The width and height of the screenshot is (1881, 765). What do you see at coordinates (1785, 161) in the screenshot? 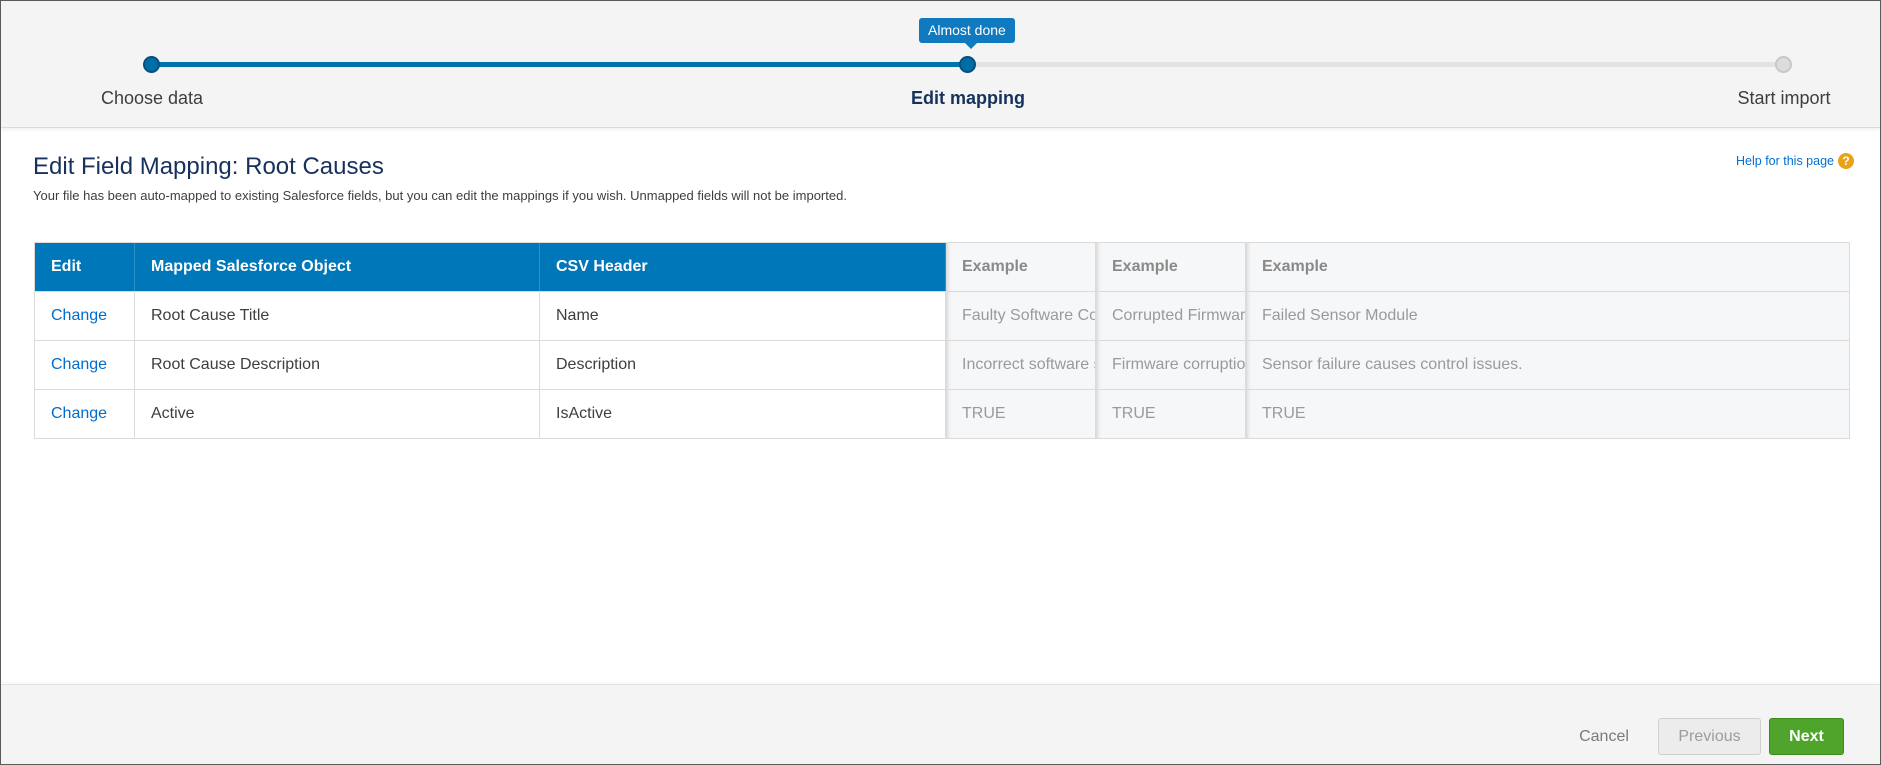
I see `help-link-label: Help for this page` at bounding box center [1785, 161].